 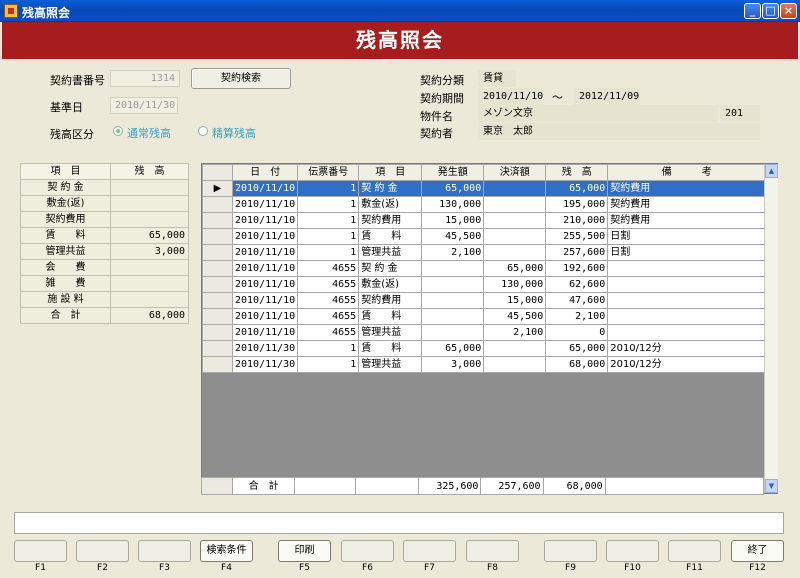 I want to click on total-voucher-cell, so click(x=325, y=486).